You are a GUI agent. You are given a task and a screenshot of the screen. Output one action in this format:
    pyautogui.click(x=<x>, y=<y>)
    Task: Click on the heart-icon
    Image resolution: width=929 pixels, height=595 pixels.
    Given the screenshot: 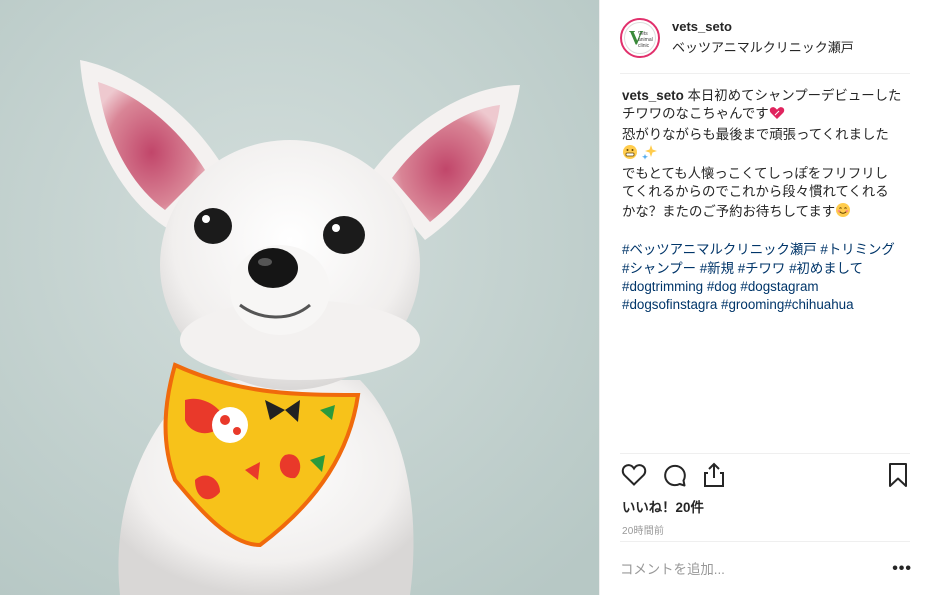 What is the action you would take?
    pyautogui.click(x=634, y=475)
    